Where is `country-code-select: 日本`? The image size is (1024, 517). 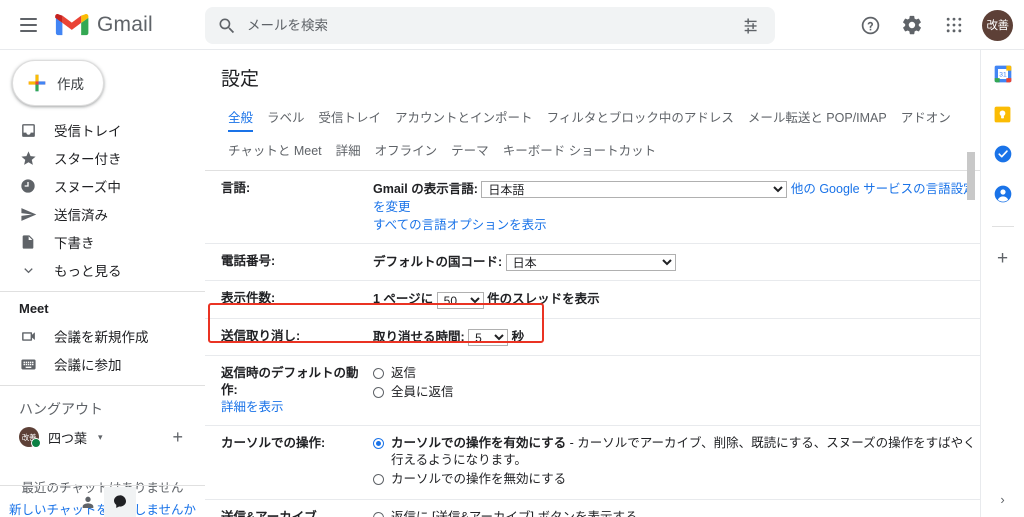 country-code-select: 日本 is located at coordinates (590, 263).